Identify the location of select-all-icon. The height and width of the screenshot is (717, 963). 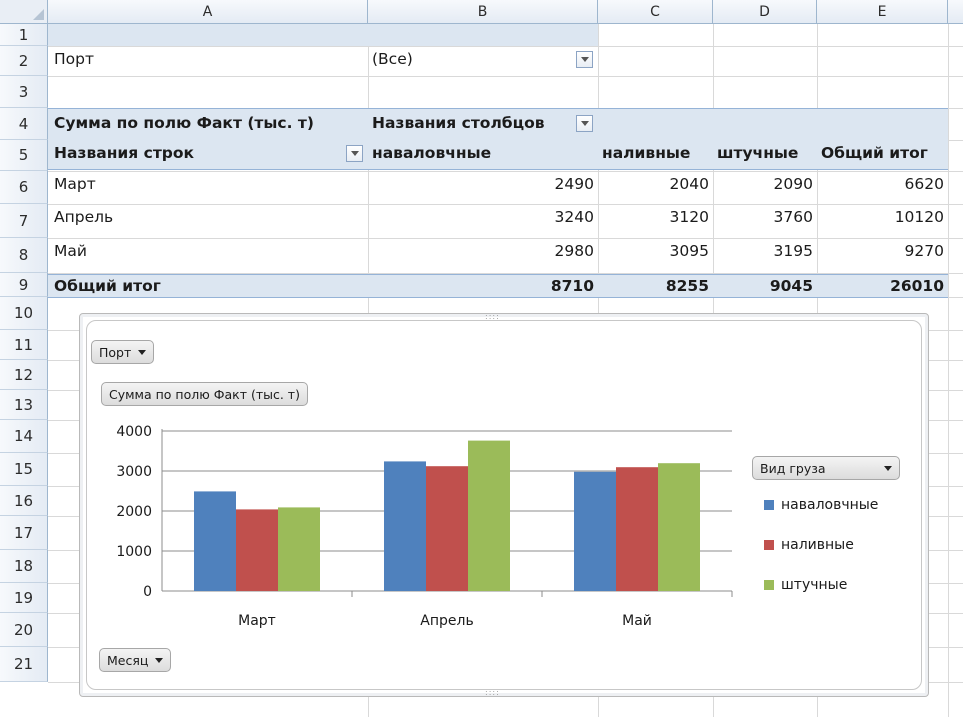
(38, 14).